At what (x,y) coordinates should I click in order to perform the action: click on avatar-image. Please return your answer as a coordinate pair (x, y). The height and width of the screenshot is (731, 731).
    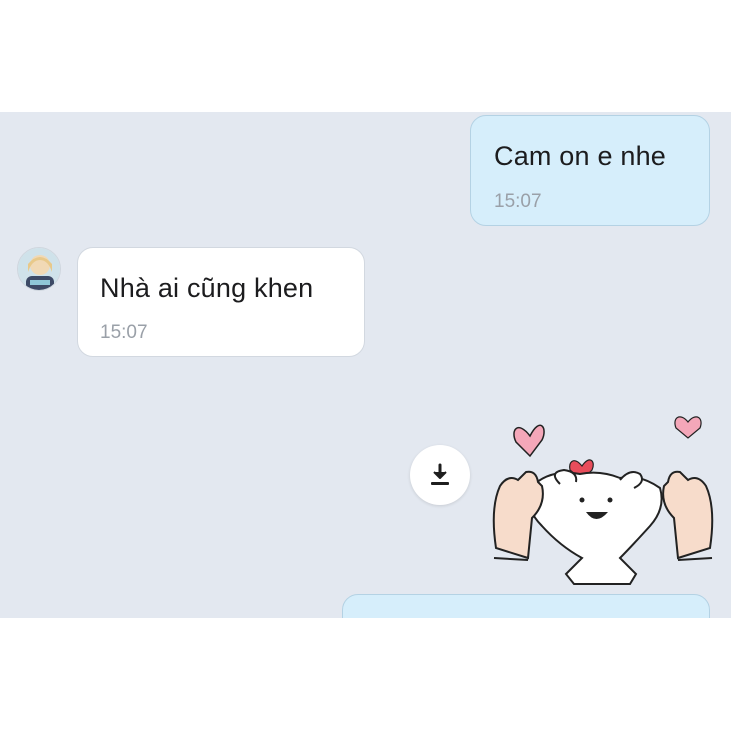
    Looking at the image, I should click on (39, 269).